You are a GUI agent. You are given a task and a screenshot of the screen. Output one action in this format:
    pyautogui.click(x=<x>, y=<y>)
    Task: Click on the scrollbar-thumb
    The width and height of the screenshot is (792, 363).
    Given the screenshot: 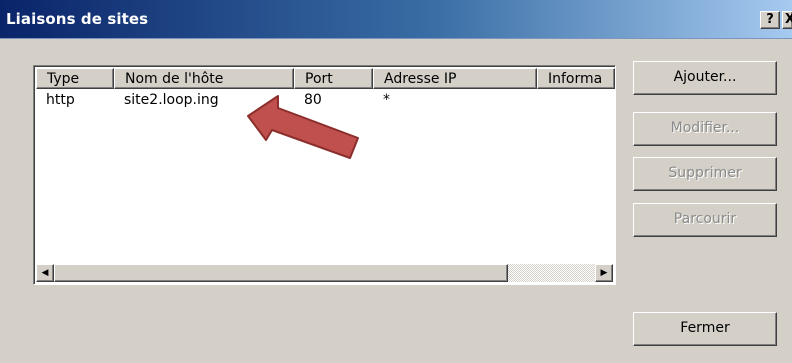 What is the action you would take?
    pyautogui.click(x=281, y=273)
    